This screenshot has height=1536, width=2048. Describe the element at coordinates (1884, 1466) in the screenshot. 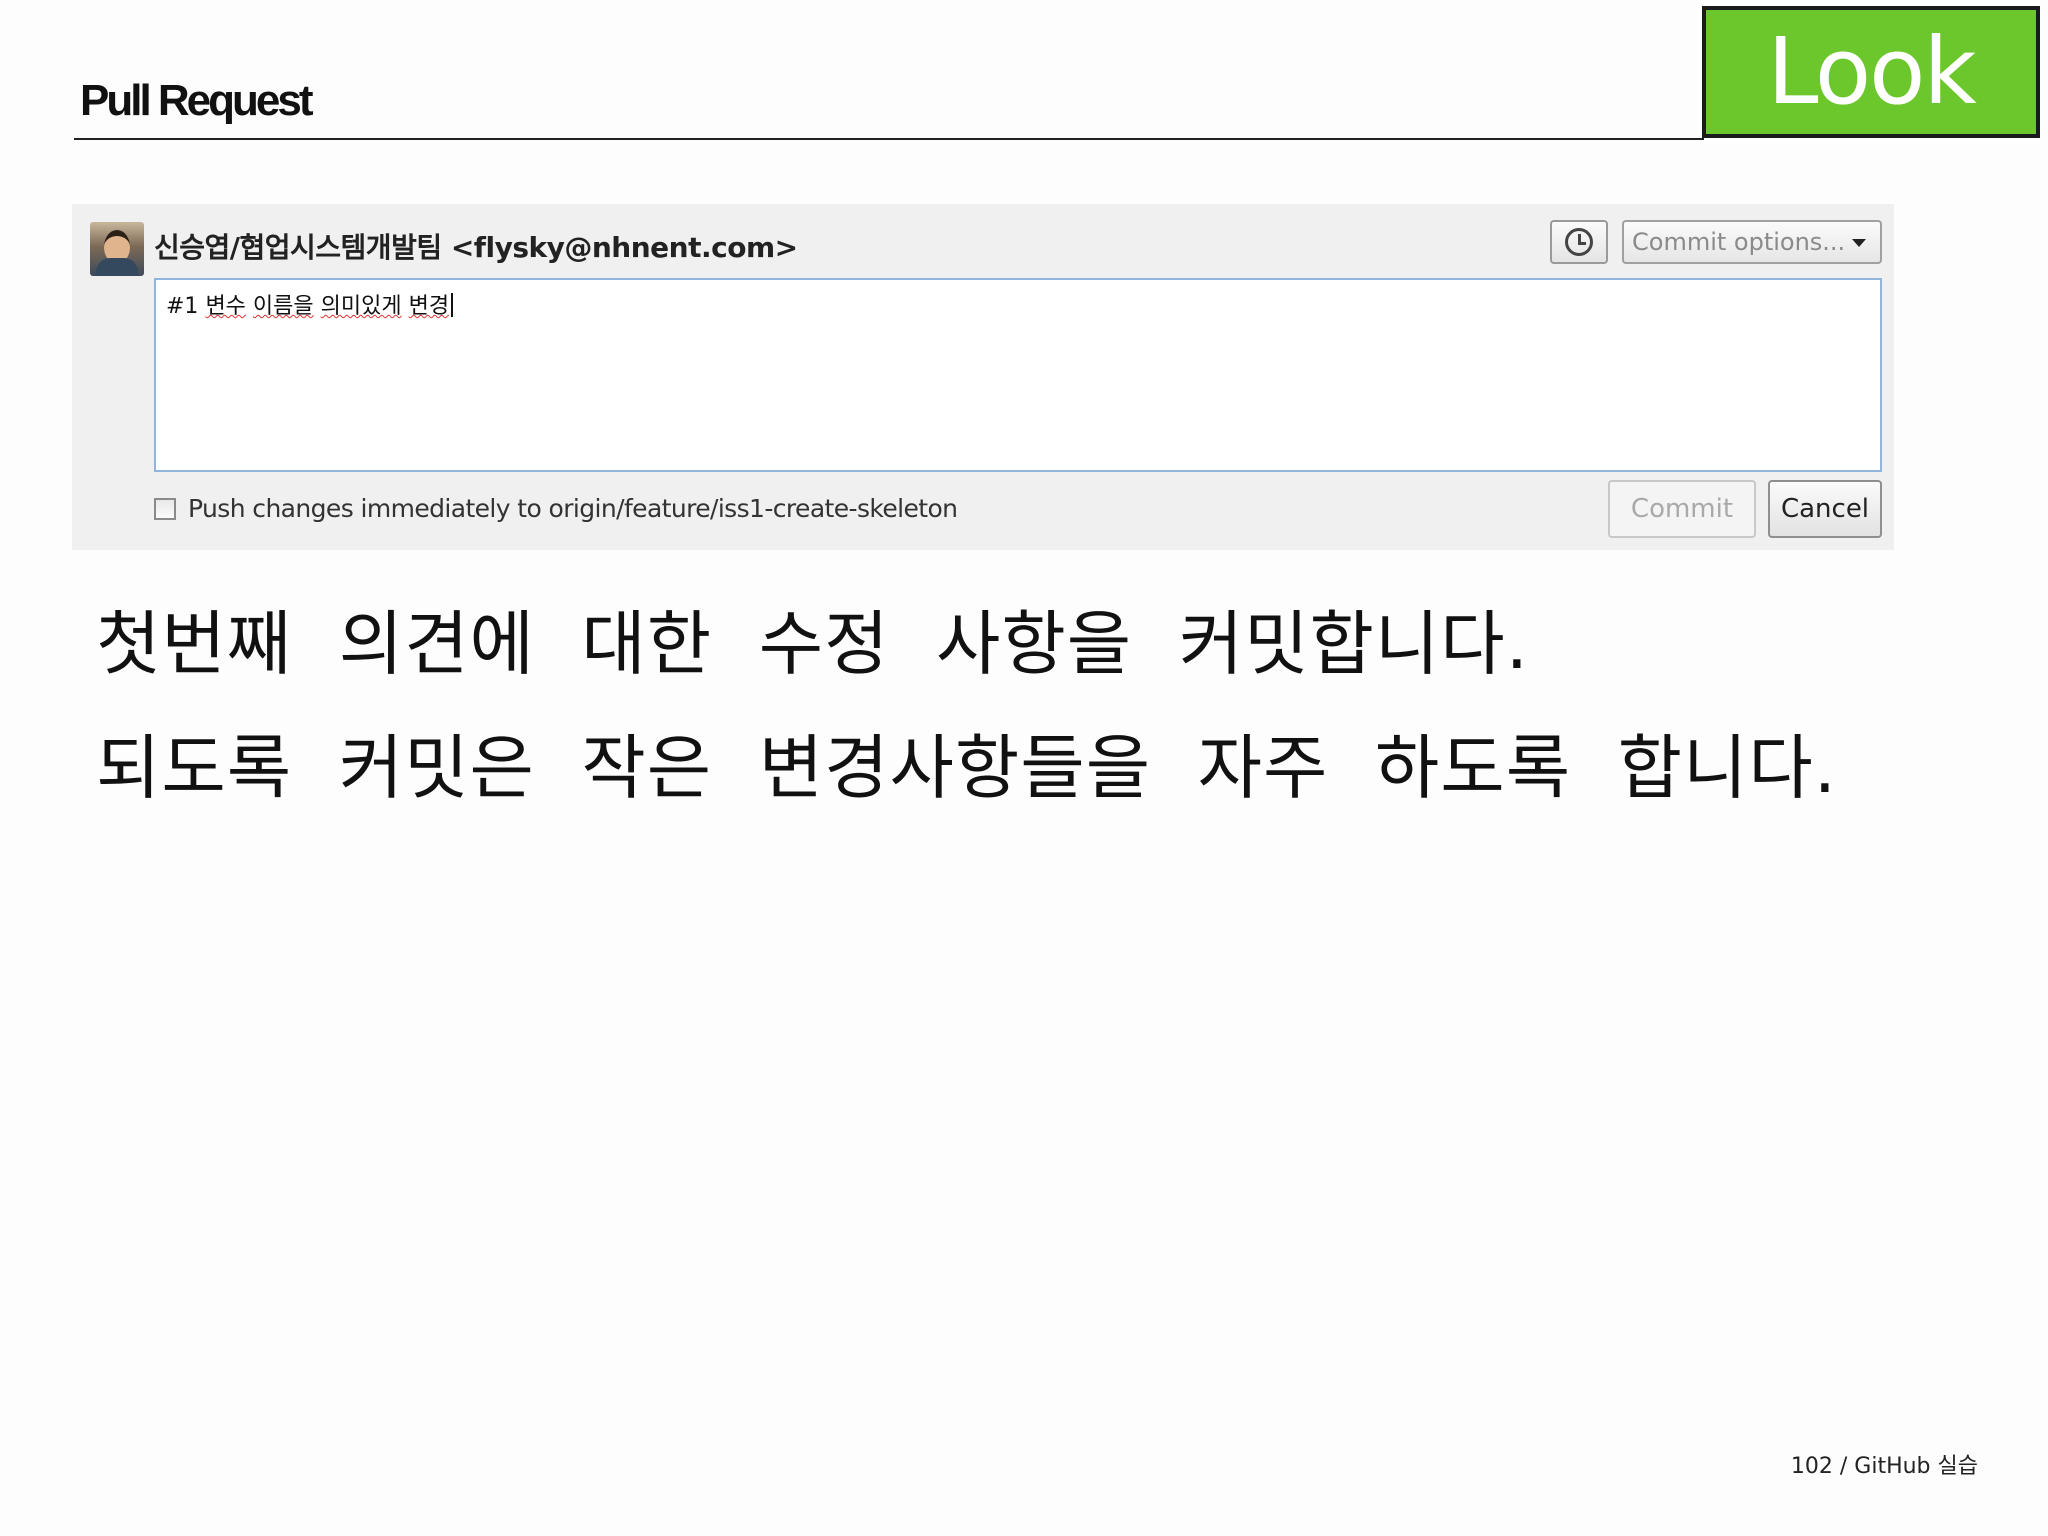

I see `slide-footer: 102 / GitHub 실습` at that location.